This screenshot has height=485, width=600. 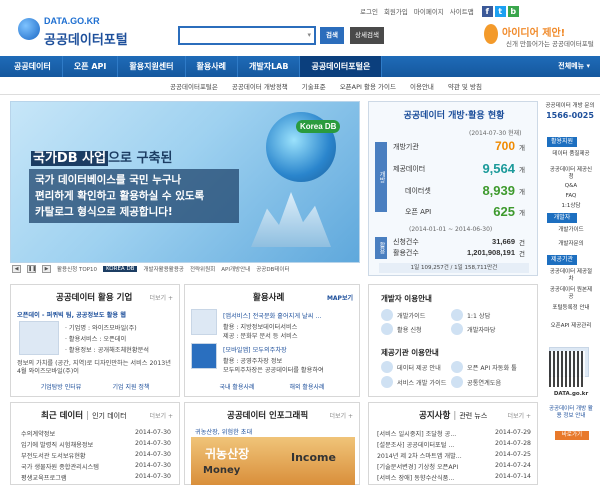 I want to click on side-link: 공공데이터 제공신청, so click(x=571, y=174).